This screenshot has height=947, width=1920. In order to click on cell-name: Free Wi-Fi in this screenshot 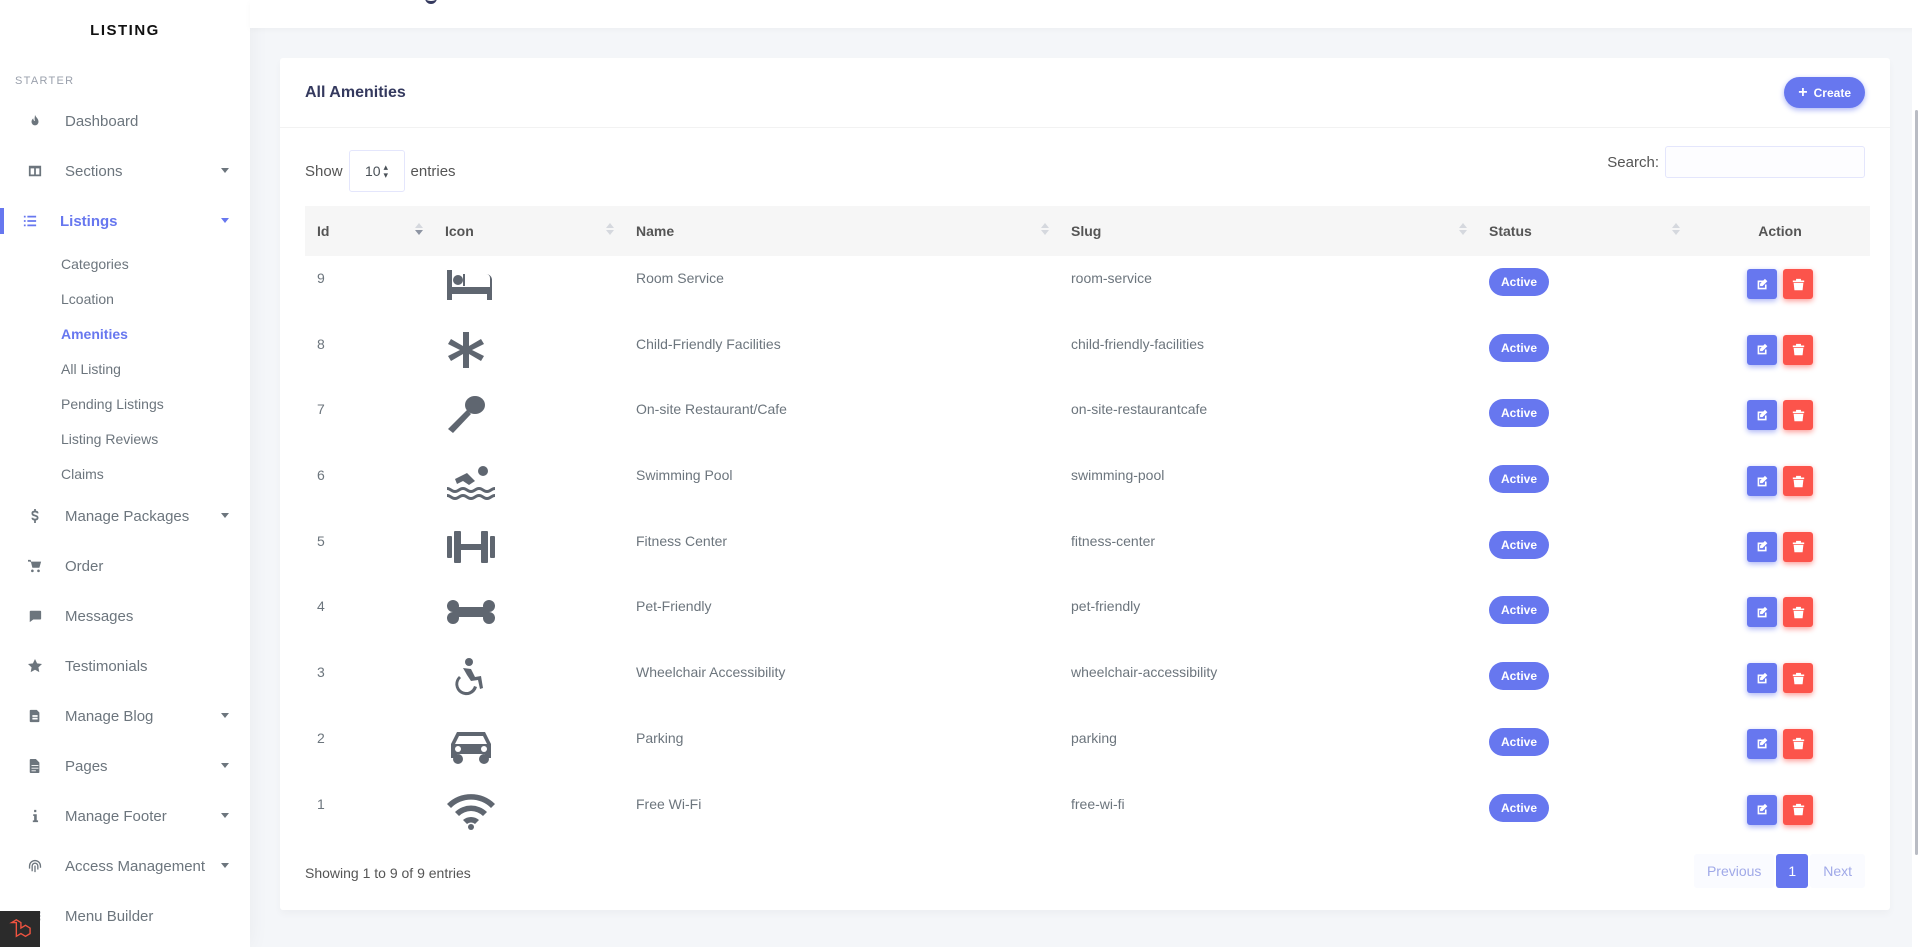, I will do `click(669, 803)`.